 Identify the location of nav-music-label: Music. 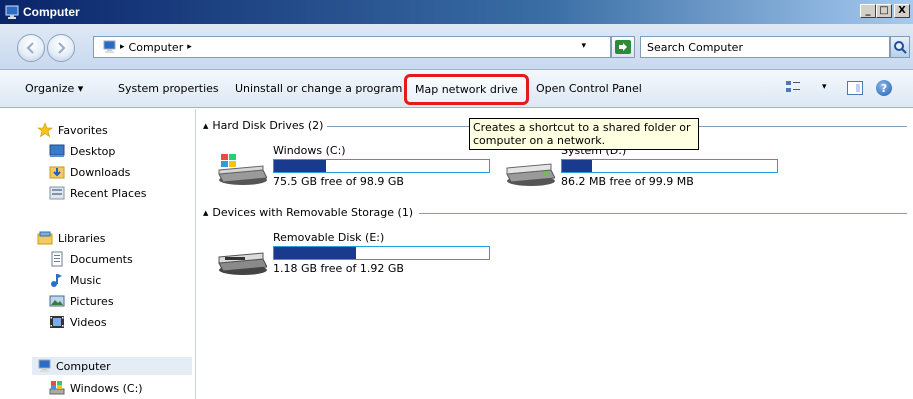
(86, 280).